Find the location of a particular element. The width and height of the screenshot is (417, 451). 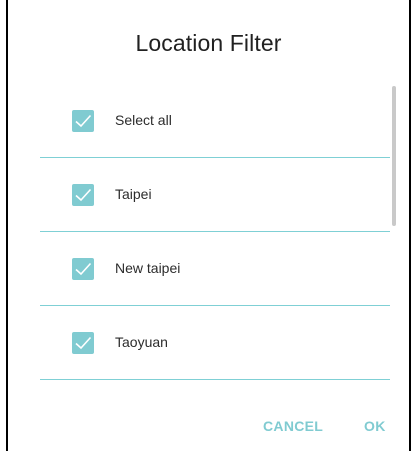

dialog-title: Location Filter is located at coordinates (208, 43).